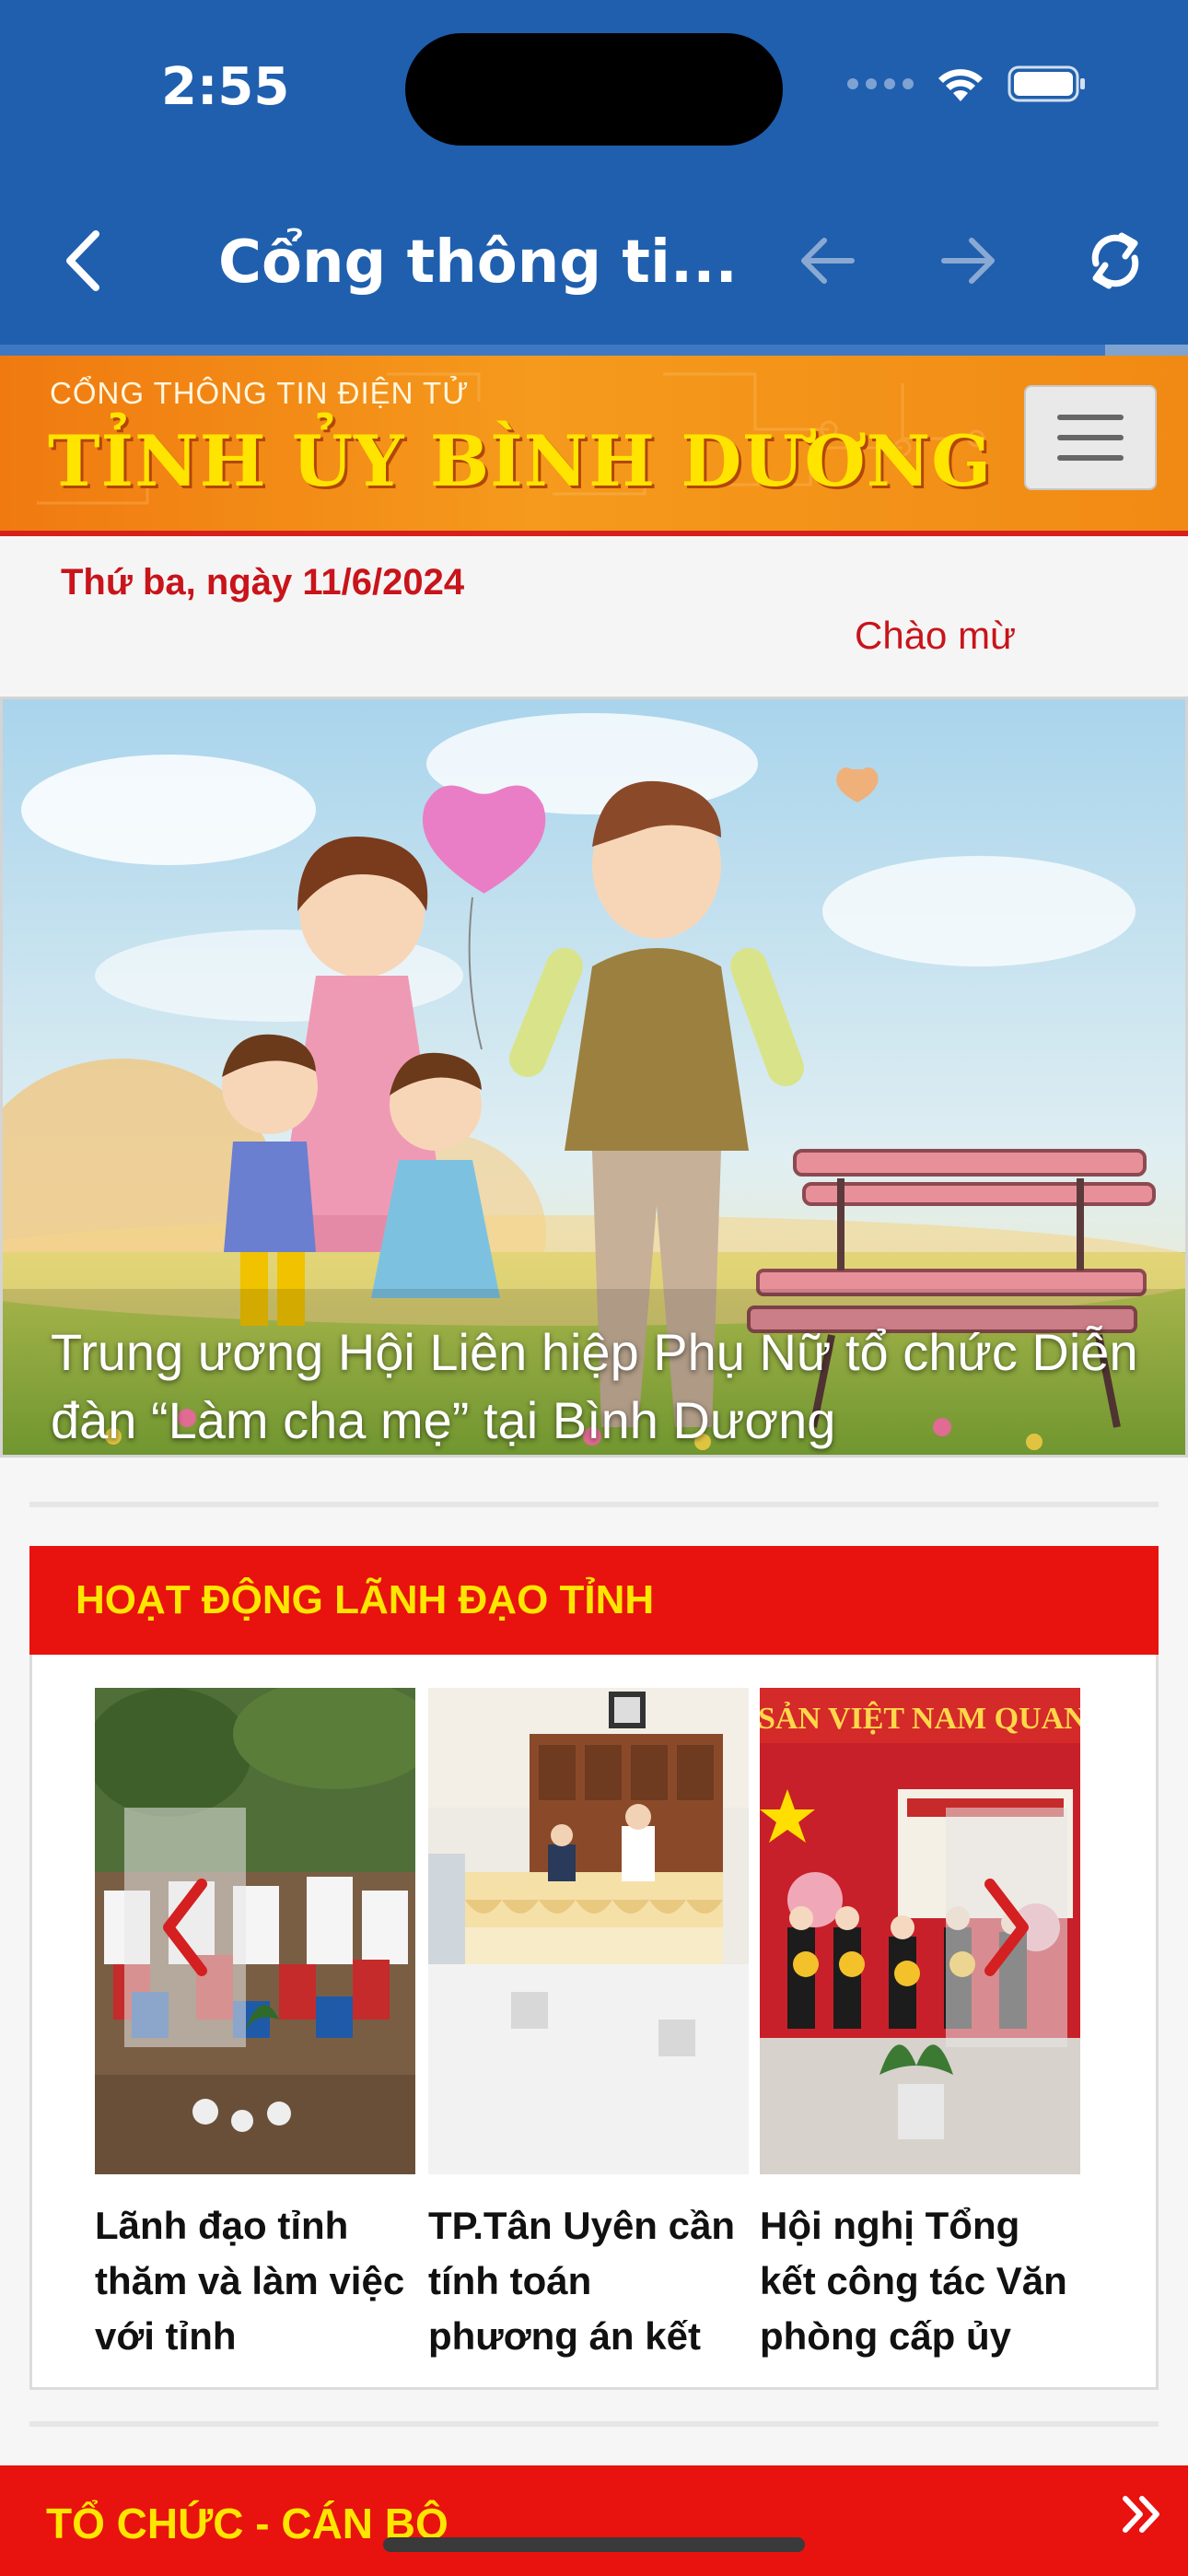 This screenshot has width=1188, height=2576. What do you see at coordinates (521, 461) in the screenshot?
I see `banner-title: TỈNH ỦY BÌNH DƯƠNG` at bounding box center [521, 461].